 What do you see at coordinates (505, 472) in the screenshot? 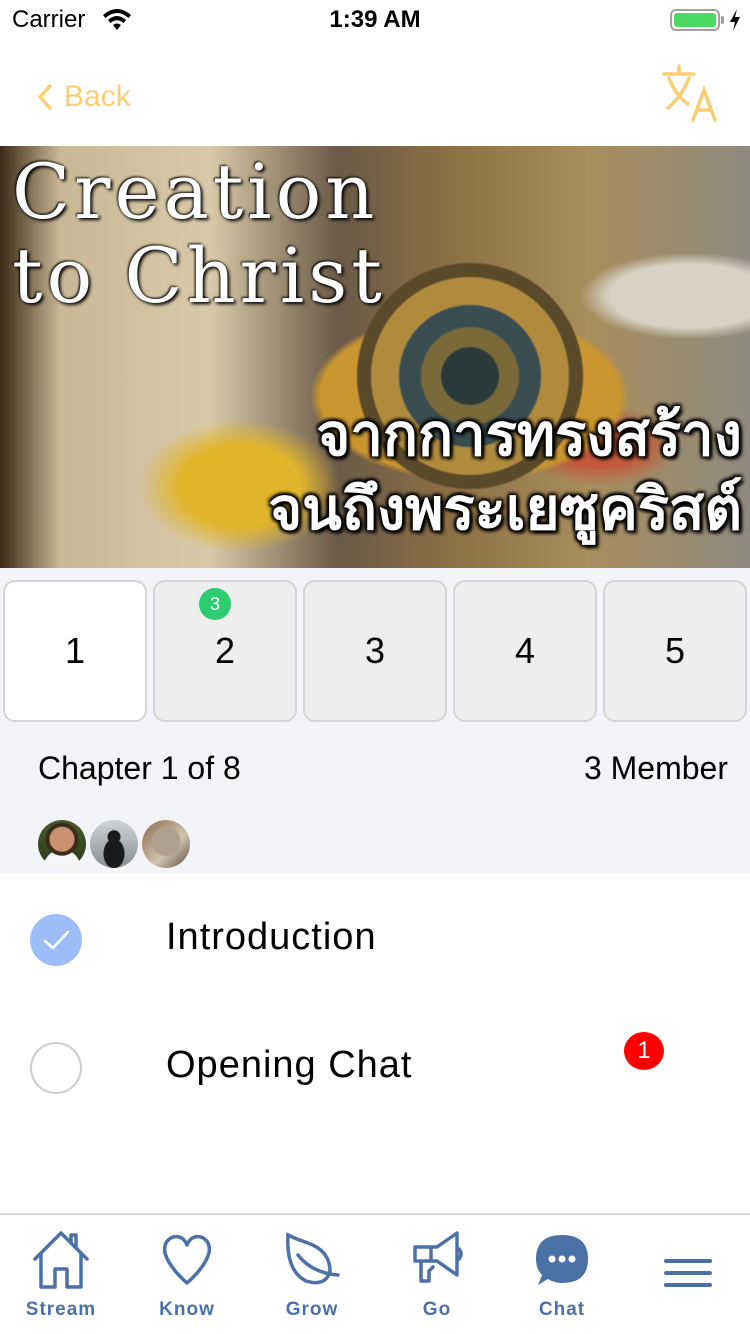
I see `banner-title-thai: จากการทรงสร้าง จนถึงพระเยซูคริสต์` at bounding box center [505, 472].